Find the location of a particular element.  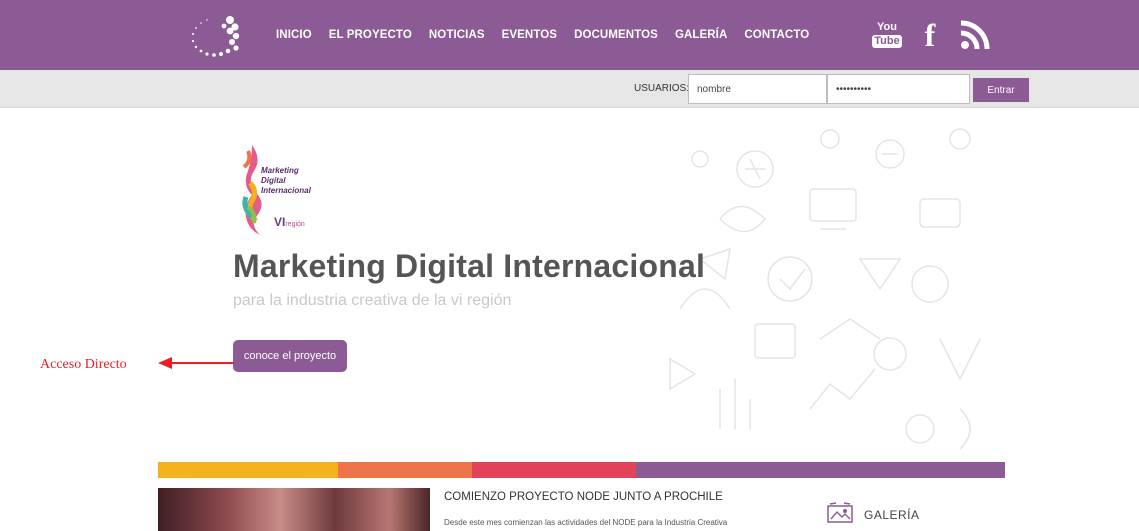

mdi-logo-vi: VI is located at coordinates (280, 222).